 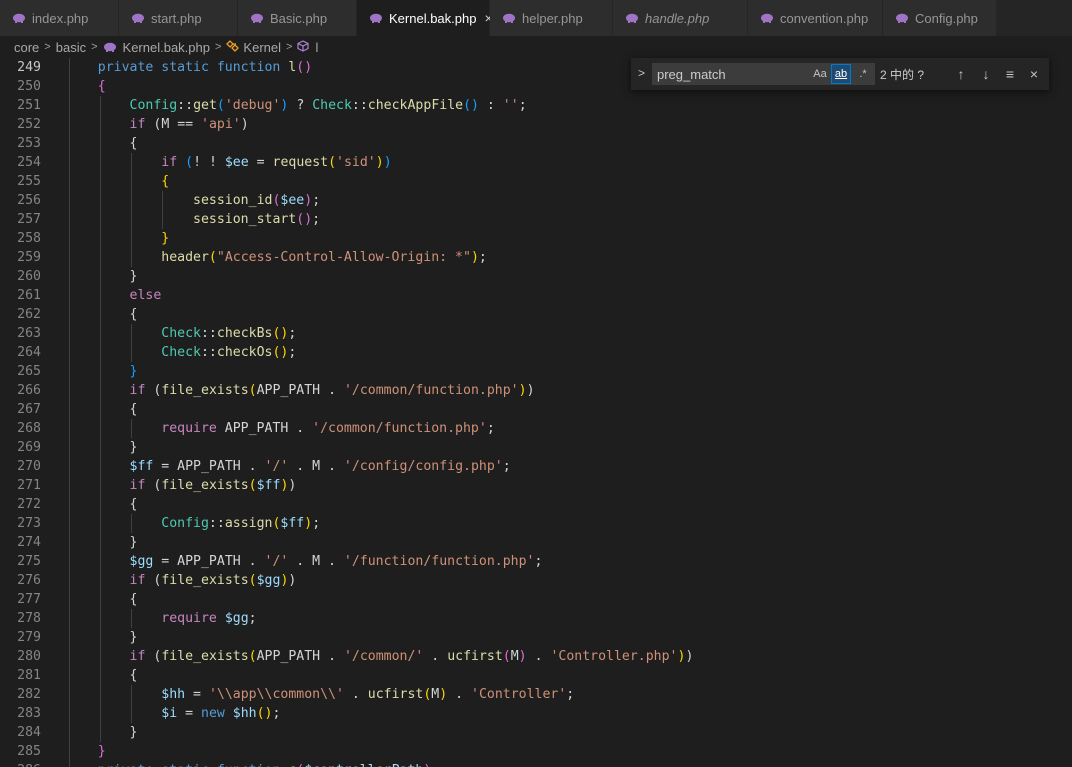 I want to click on line-number: 249, so click(x=29, y=67).